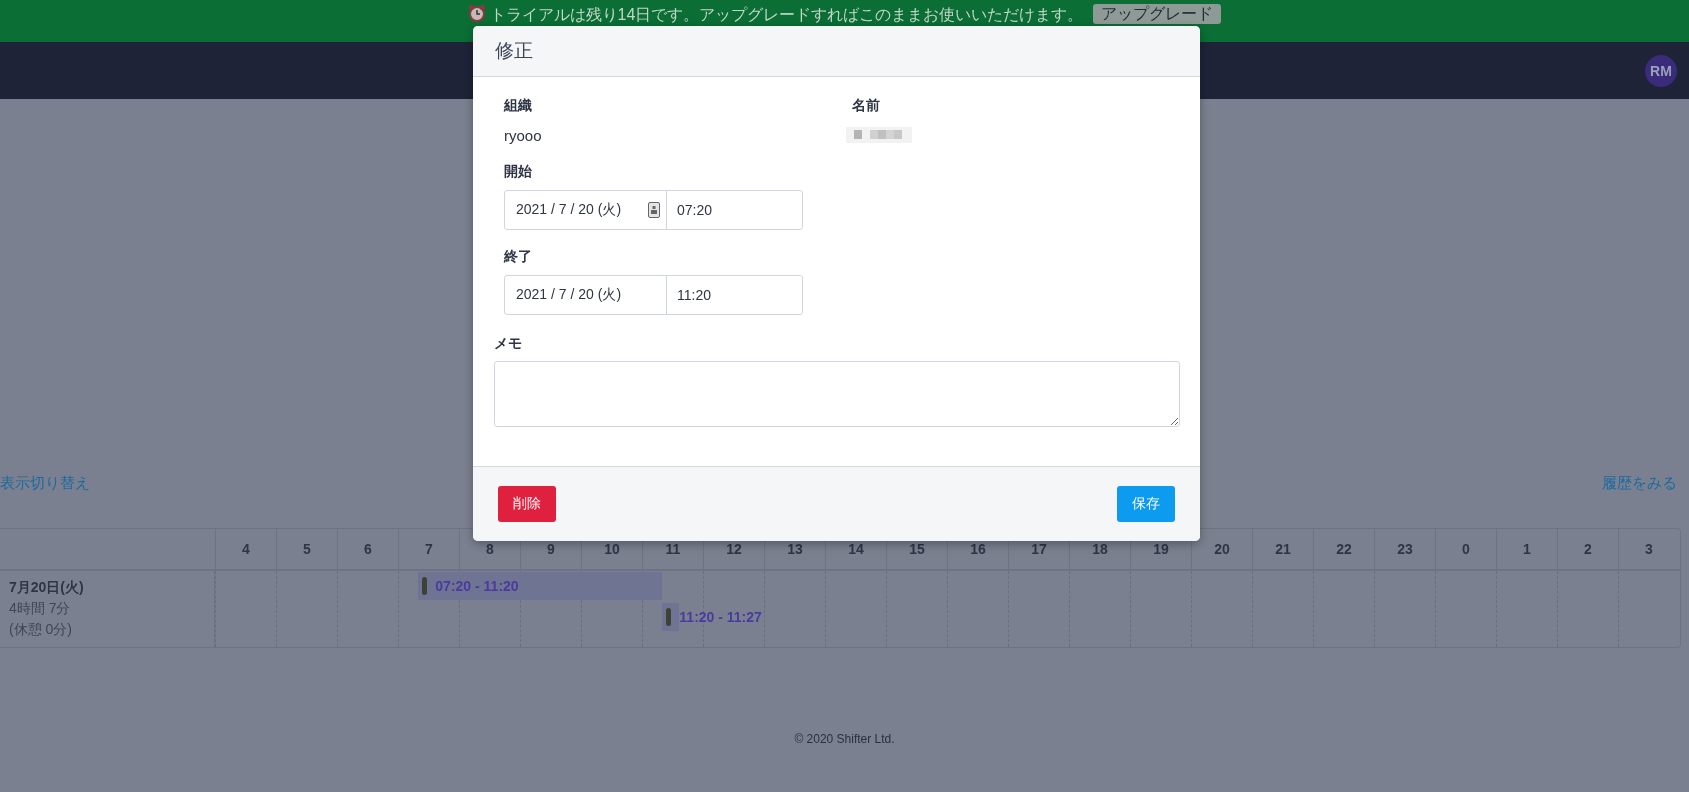  I want to click on field-label: 開始, so click(518, 172).